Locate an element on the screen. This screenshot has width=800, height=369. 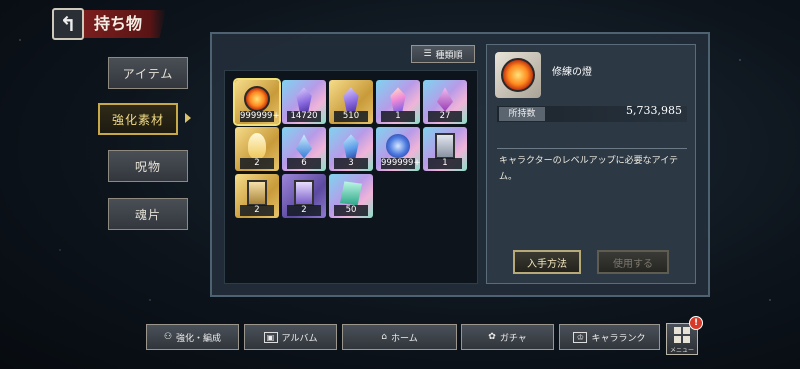
item-count: 27 is located at coordinates (445, 116).